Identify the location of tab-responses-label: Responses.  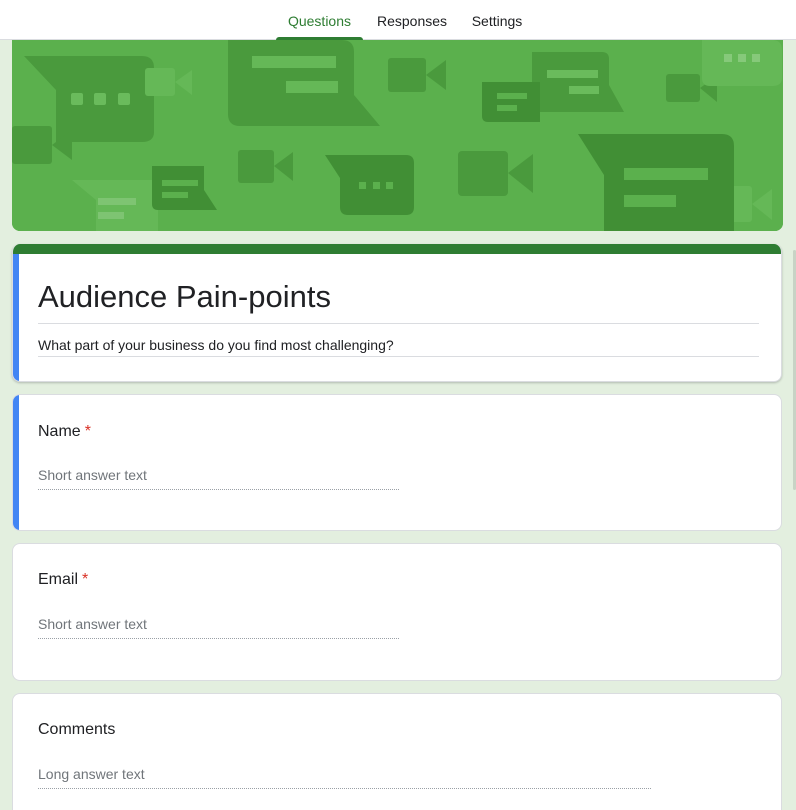
(412, 21).